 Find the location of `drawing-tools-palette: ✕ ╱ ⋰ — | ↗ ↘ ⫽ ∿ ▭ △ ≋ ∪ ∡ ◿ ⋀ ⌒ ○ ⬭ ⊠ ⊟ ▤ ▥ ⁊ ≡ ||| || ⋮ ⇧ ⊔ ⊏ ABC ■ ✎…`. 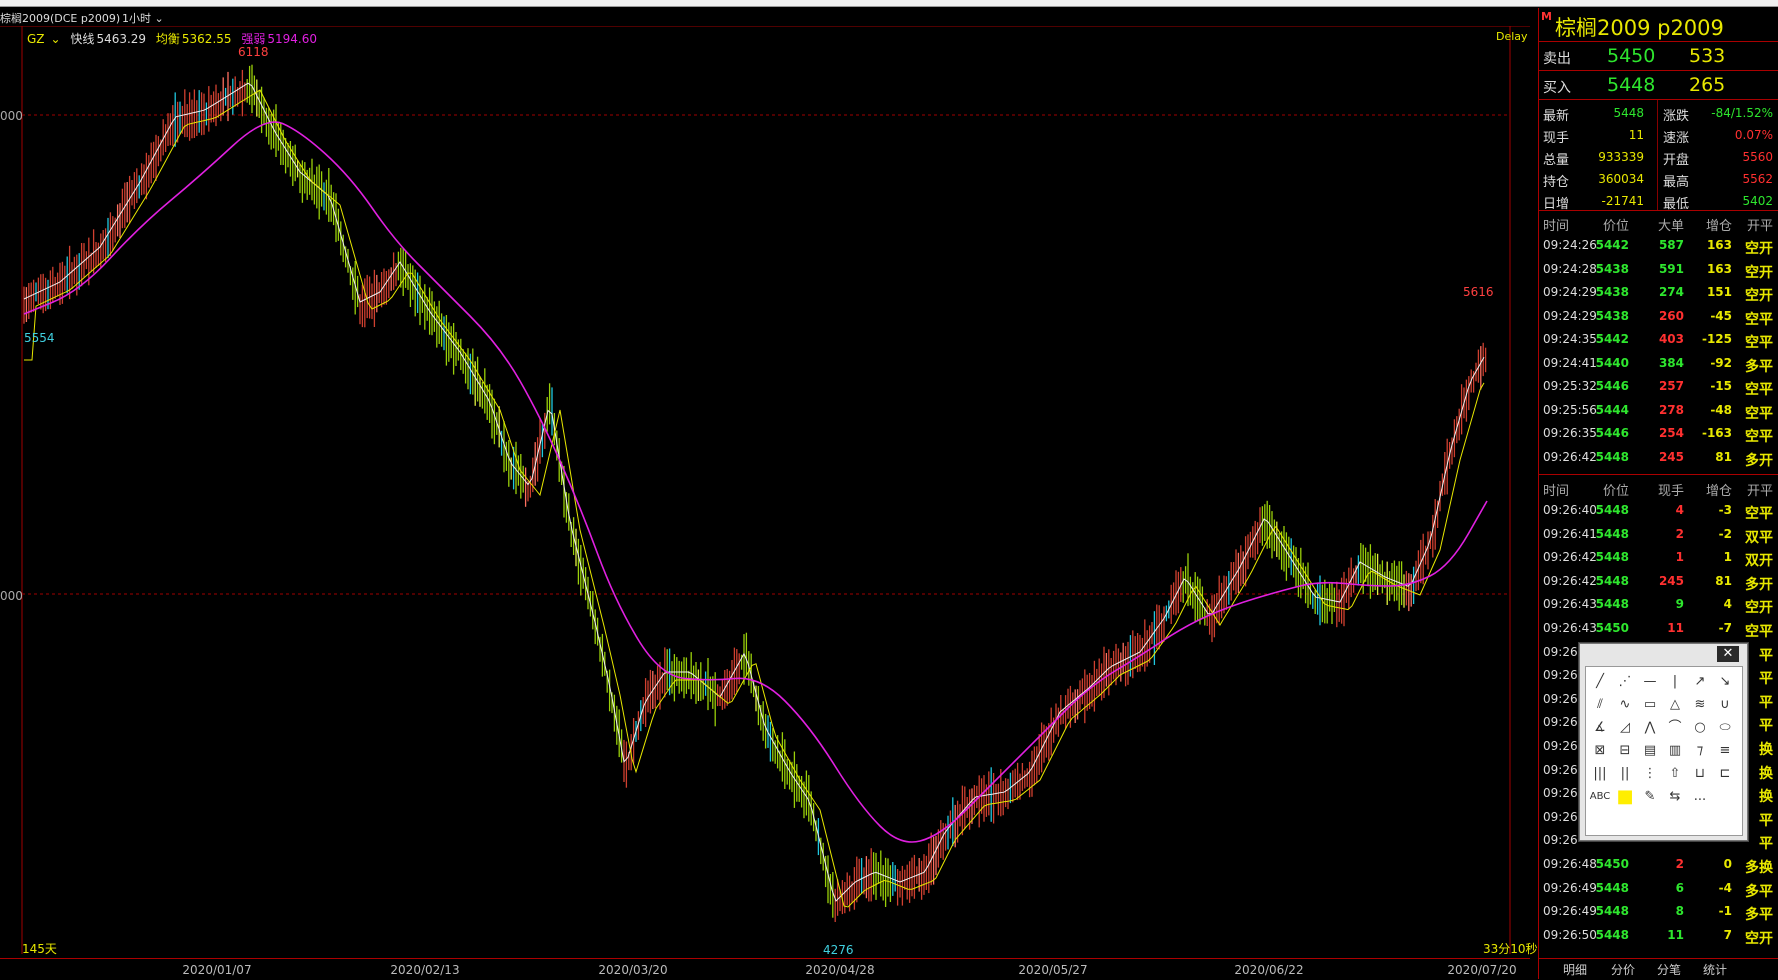

drawing-tools-palette: ✕ ╱ ⋰ — | ↗ ↘ ⫽ ∿ ▭ △ ≋ ∪ ∡ ◿ ⋀ ⌒ ○ ⬭ ⊠ ⊟ ▤ ▥ ⁊ ≡ ||| || ⋮ ⇧ ⊔ ⊏ ABC ■ ✎… is located at coordinates (1663, 742).